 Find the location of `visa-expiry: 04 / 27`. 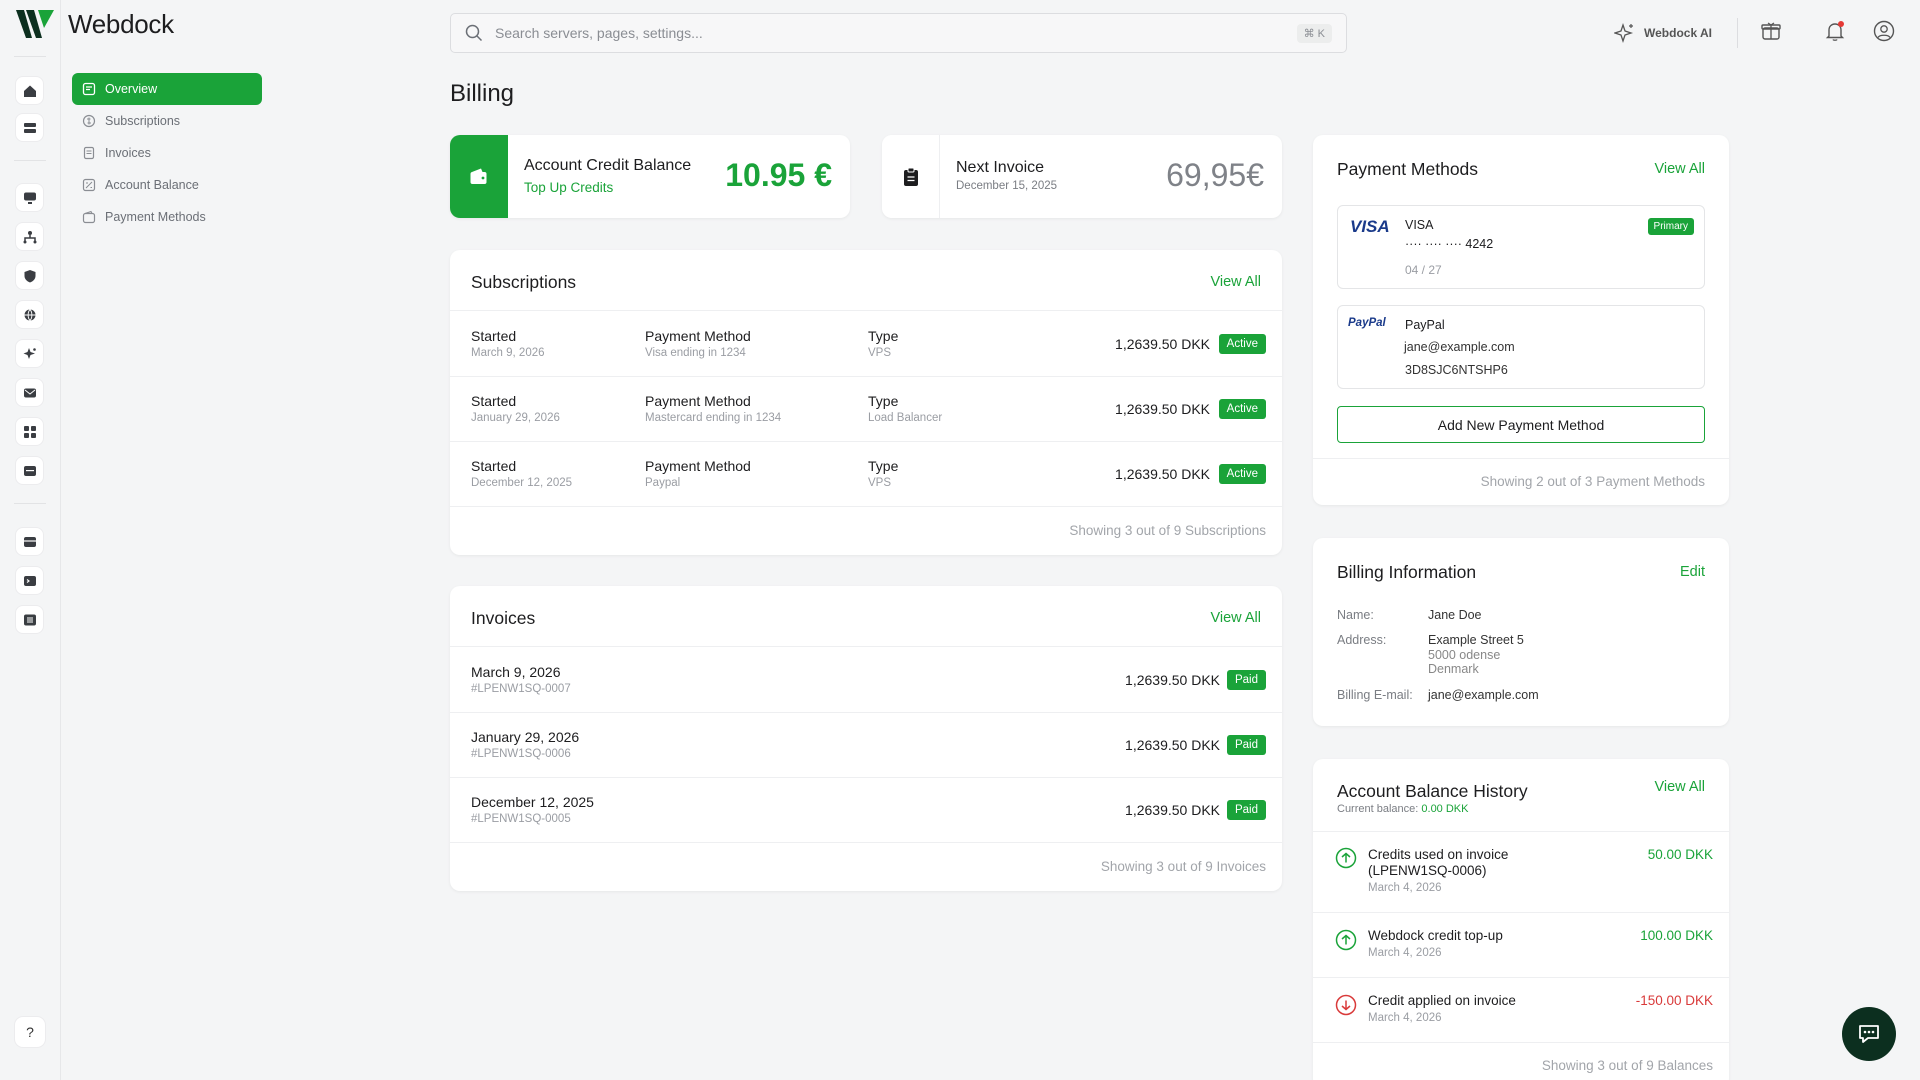

visa-expiry: 04 / 27 is located at coordinates (1423, 270).